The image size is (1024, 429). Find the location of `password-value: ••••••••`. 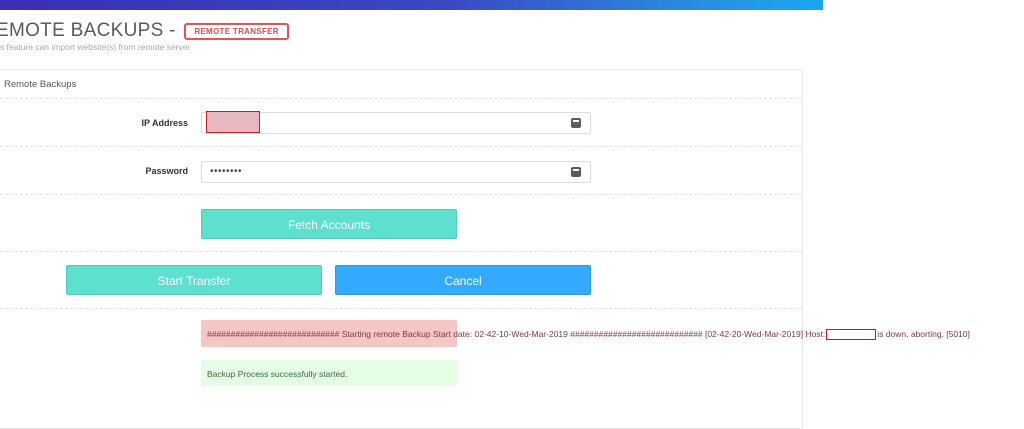

password-value: •••••••• is located at coordinates (226, 171).